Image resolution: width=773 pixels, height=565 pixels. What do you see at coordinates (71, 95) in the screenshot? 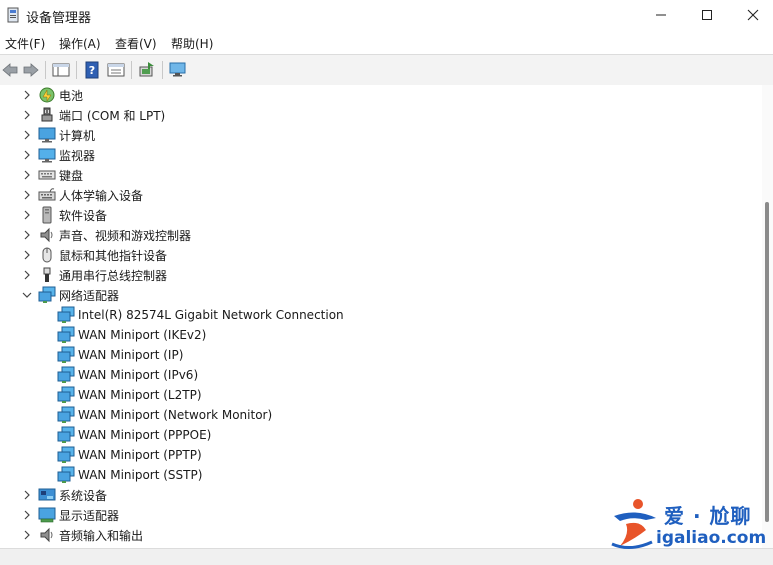
I see `tree-node-label: 电池` at bounding box center [71, 95].